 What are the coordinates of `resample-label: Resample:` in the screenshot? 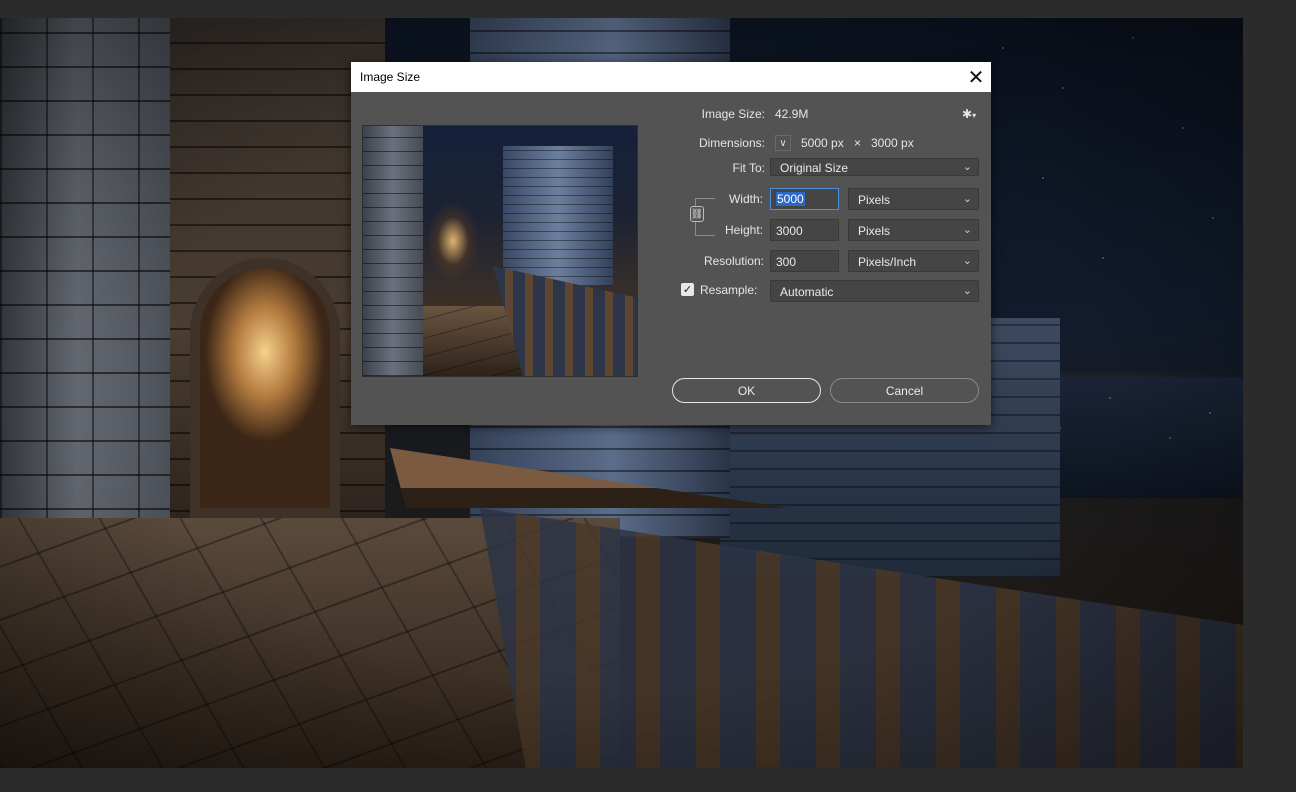 It's located at (729, 290).